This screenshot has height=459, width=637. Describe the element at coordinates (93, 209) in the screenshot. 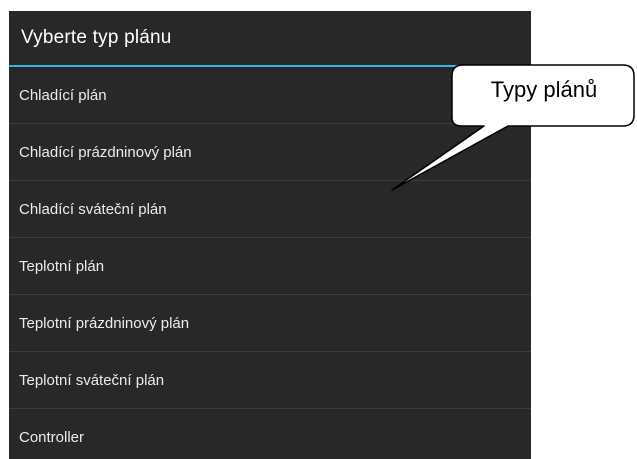

I see `plan-item-label: Chladící sváteční plán` at that location.